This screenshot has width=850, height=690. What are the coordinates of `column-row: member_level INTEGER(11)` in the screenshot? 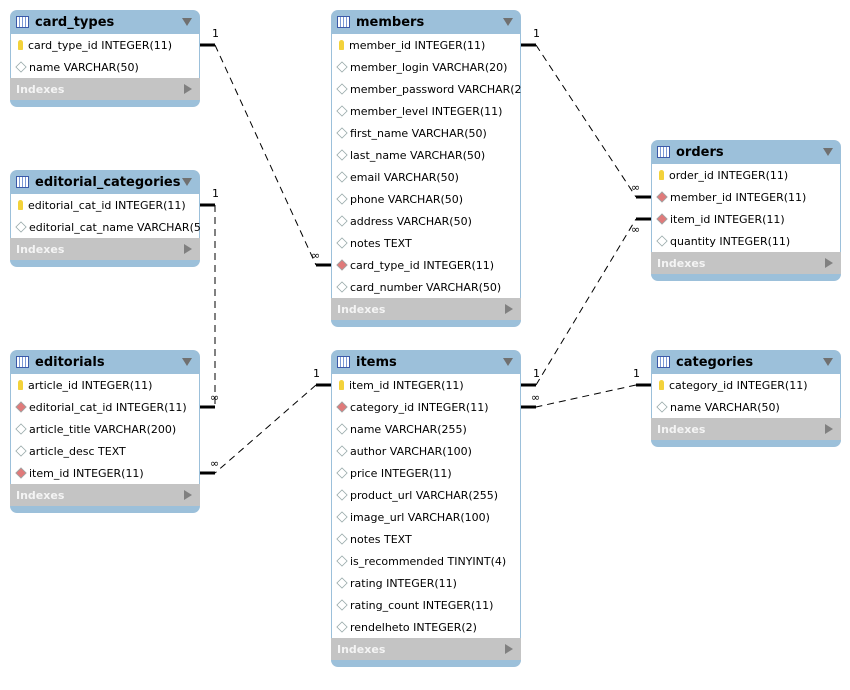 It's located at (426, 111).